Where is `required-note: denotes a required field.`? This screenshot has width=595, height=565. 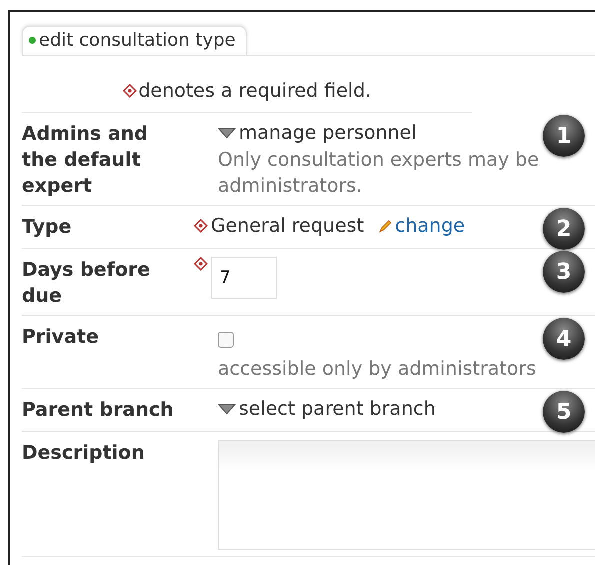 required-note: denotes a required field. is located at coordinates (255, 91).